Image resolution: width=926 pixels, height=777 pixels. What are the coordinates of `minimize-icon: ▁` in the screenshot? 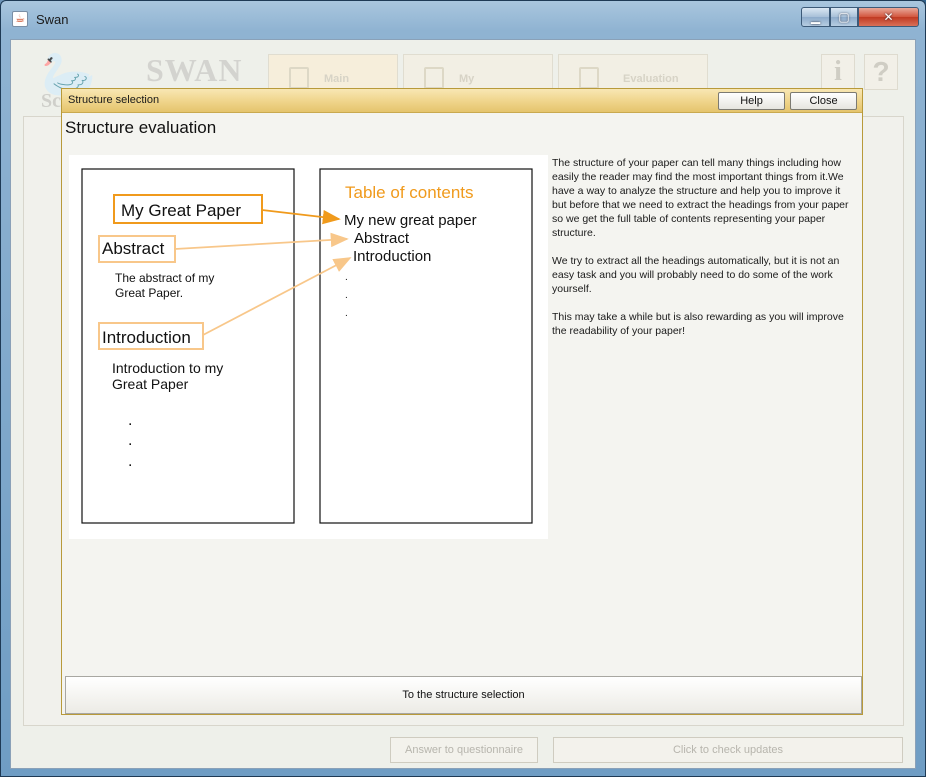 It's located at (815, 17).